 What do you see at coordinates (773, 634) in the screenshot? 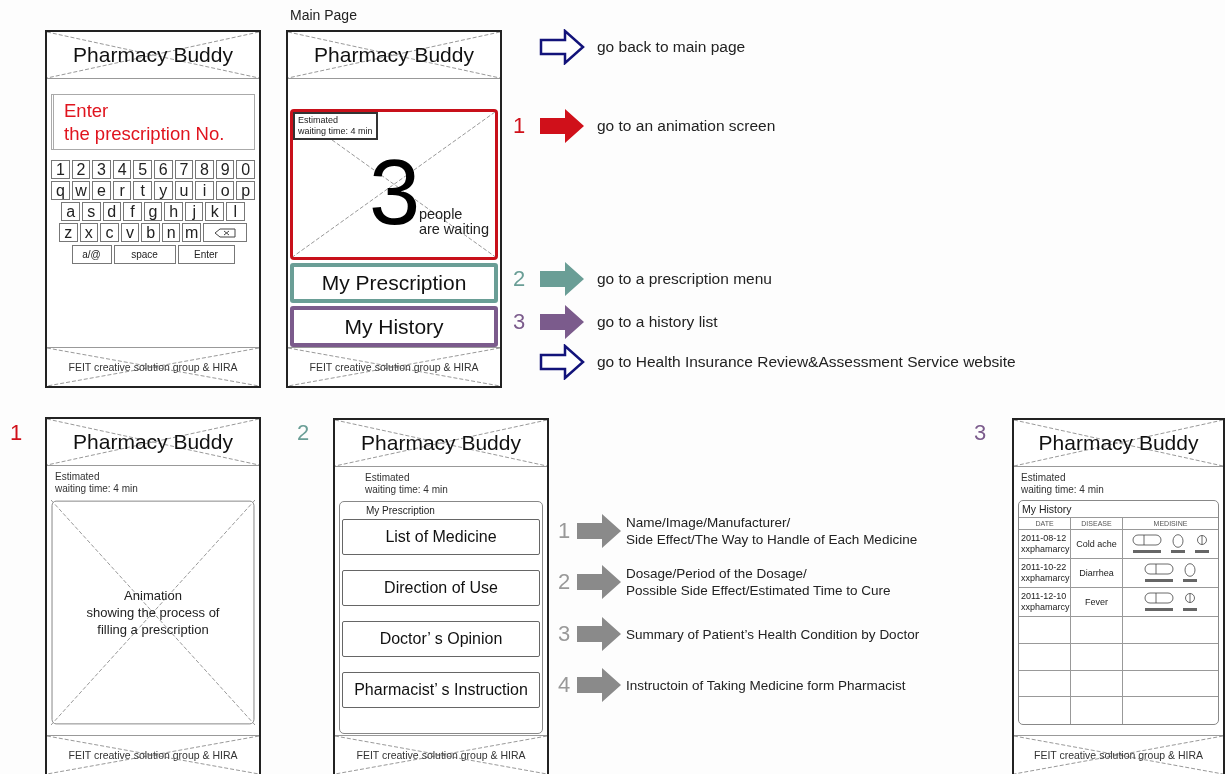
I see `prescription-note: Summary of Patient’s Health Condition by Doctor` at bounding box center [773, 634].